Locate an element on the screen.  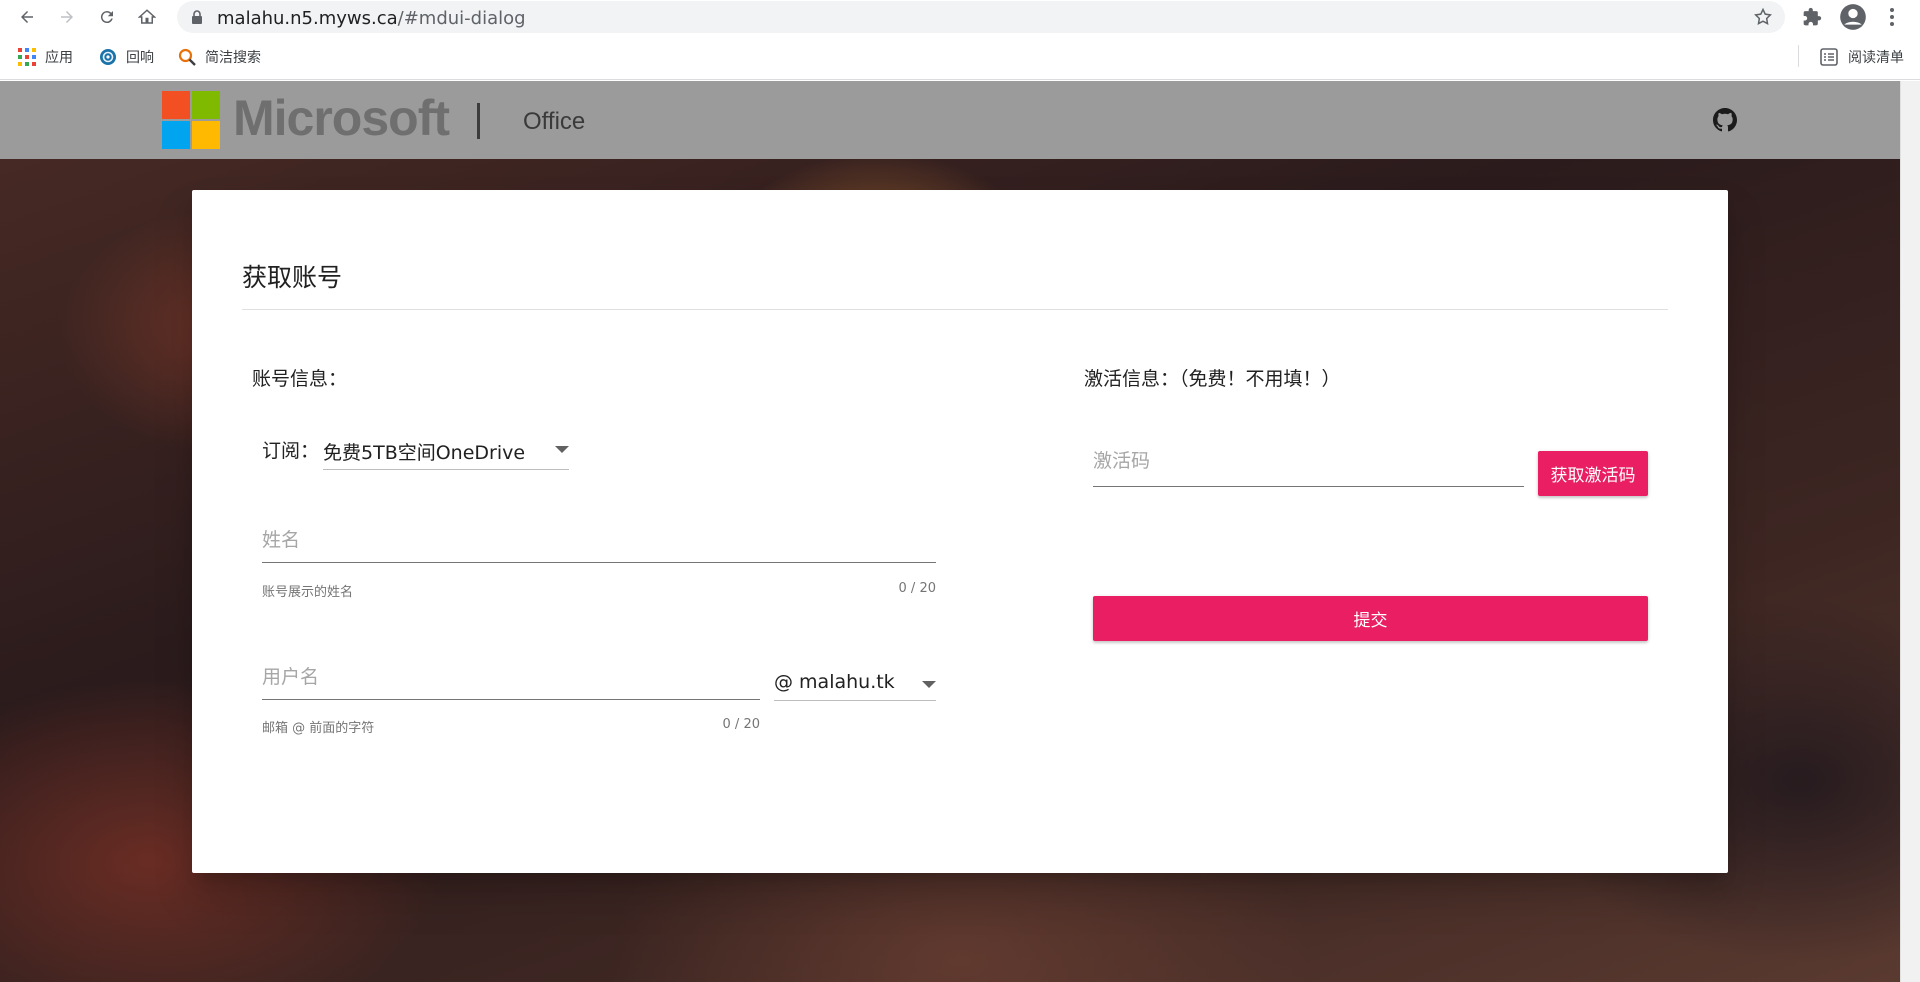
logo-square-blue is located at coordinates (176, 135).